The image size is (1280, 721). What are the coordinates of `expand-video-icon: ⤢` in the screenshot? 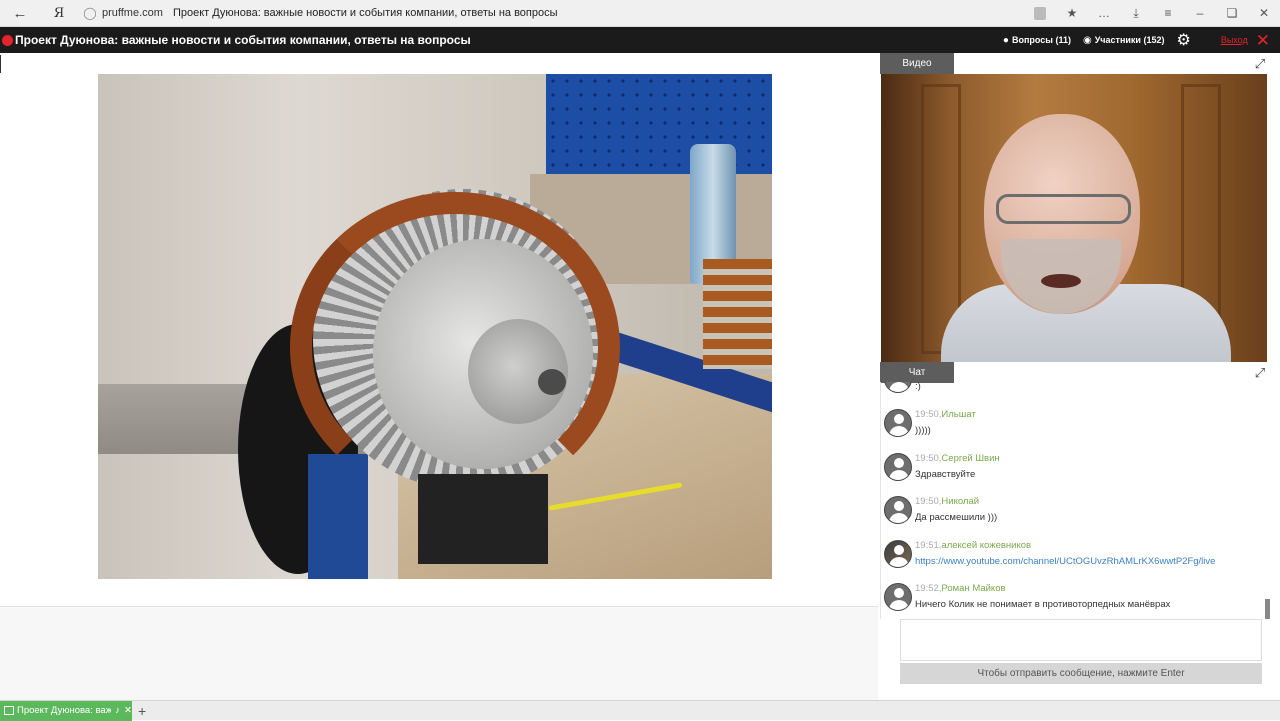 It's located at (1260, 64).